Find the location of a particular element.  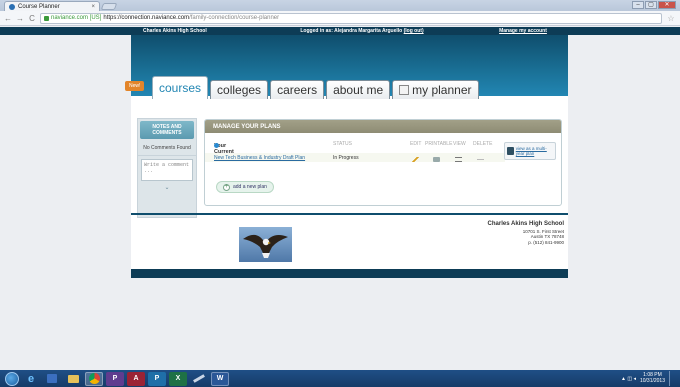

tab-my-planner-label: my planner is located at coordinates (442, 90).